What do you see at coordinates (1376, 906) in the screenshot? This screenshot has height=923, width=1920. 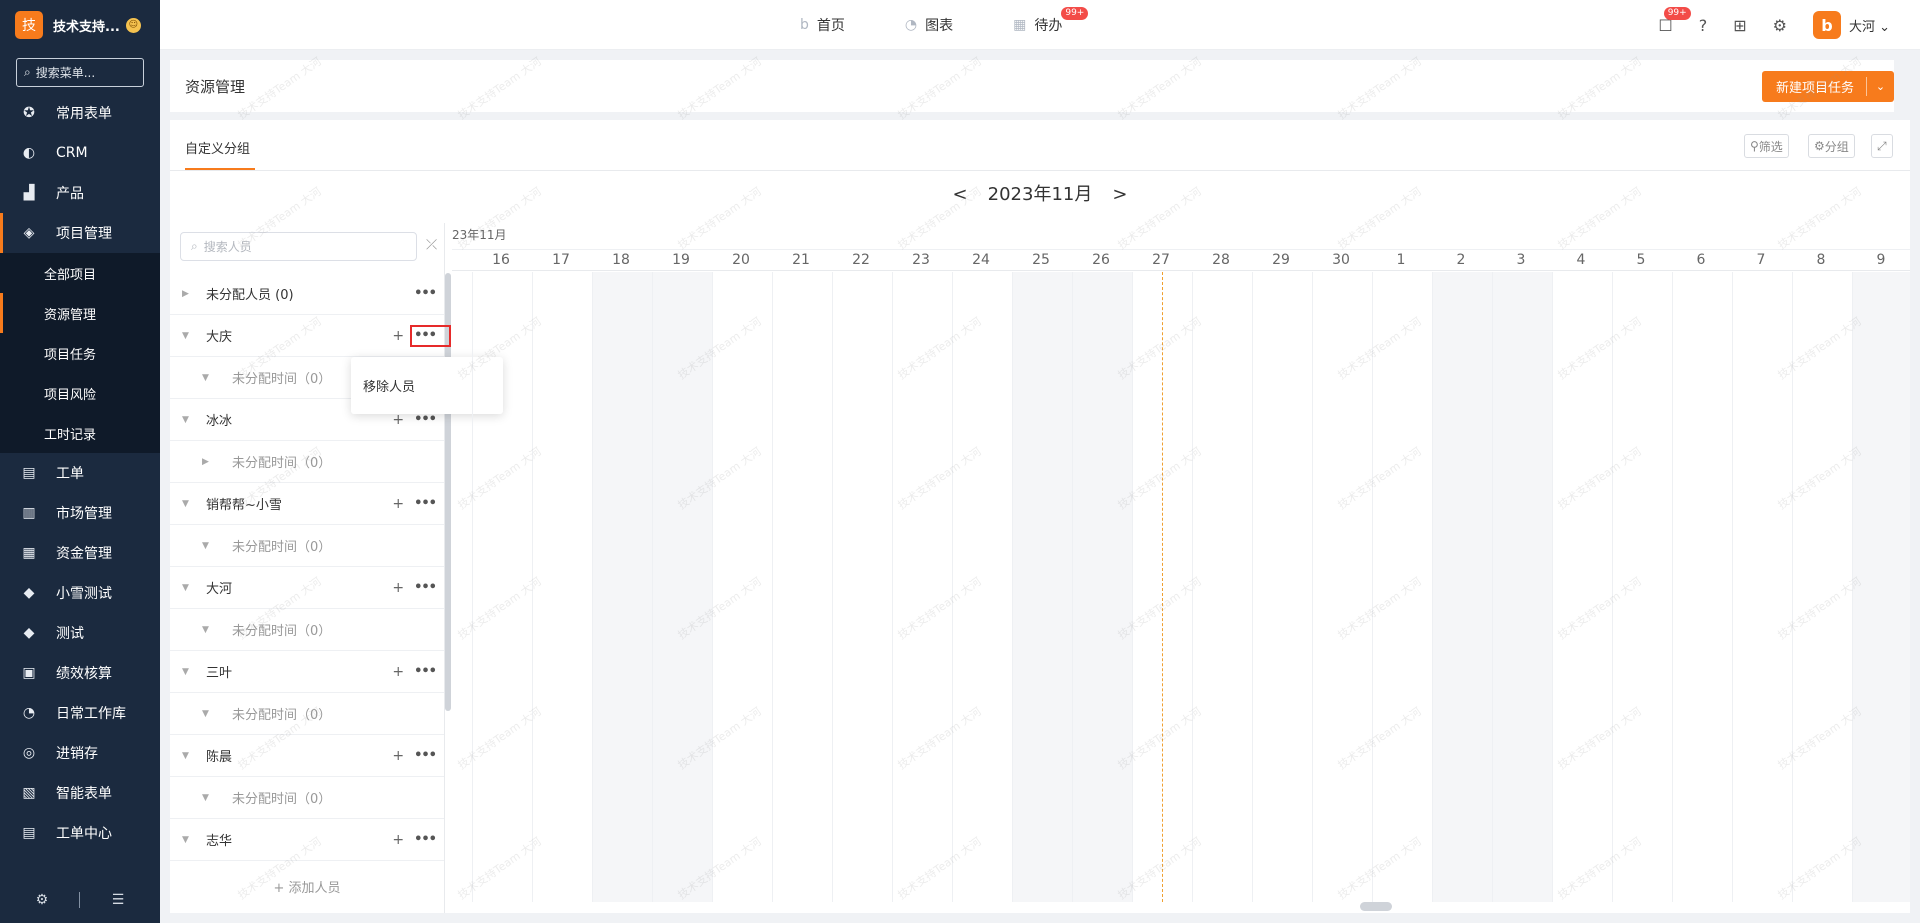 I see `horizontal-scrollbar` at bounding box center [1376, 906].